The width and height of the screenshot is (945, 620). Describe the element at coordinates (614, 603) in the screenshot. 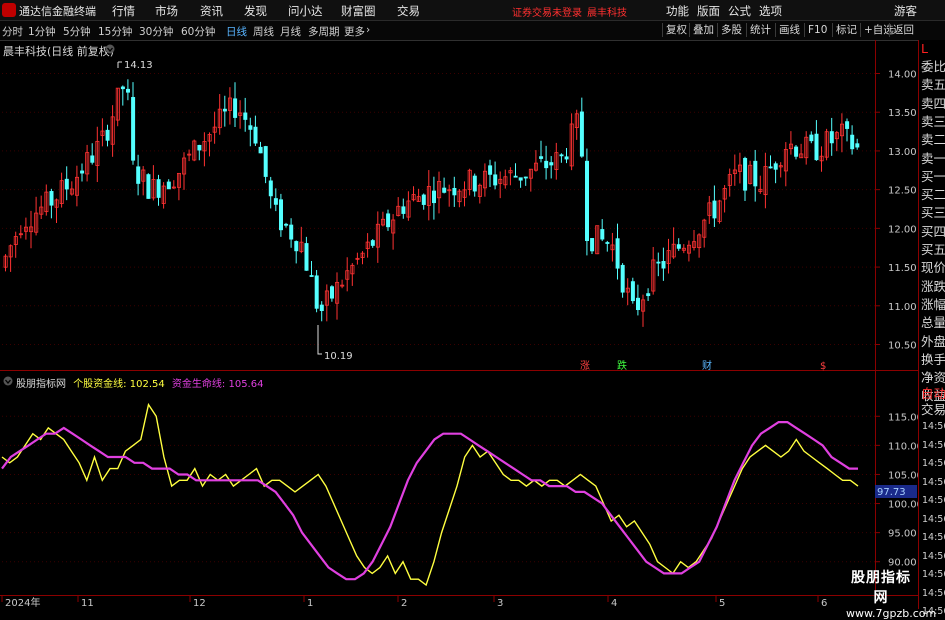

I see `date-tick-label: 4` at that location.